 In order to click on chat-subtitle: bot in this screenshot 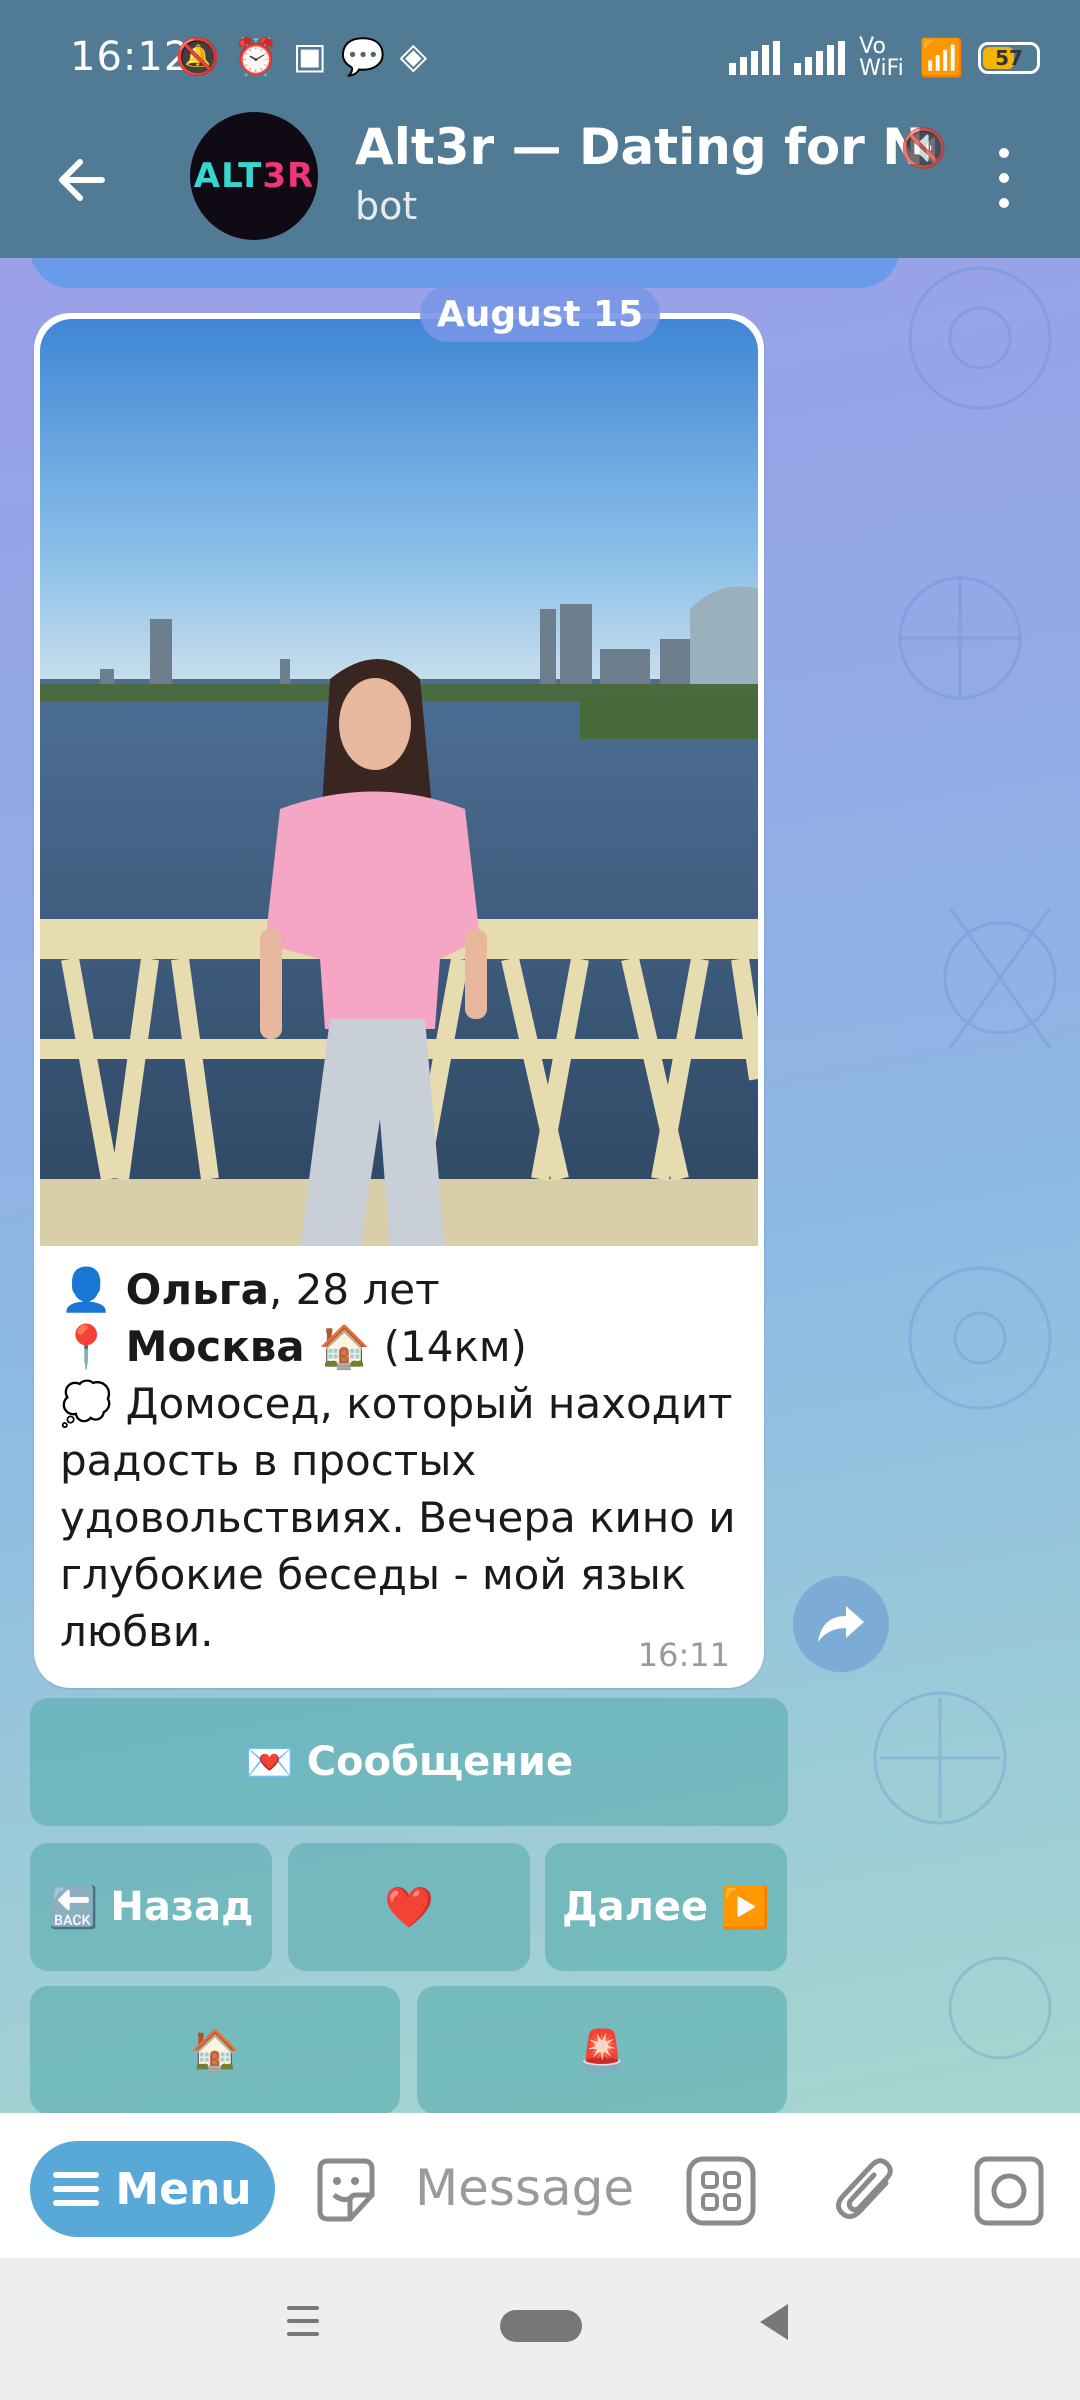, I will do `click(386, 206)`.